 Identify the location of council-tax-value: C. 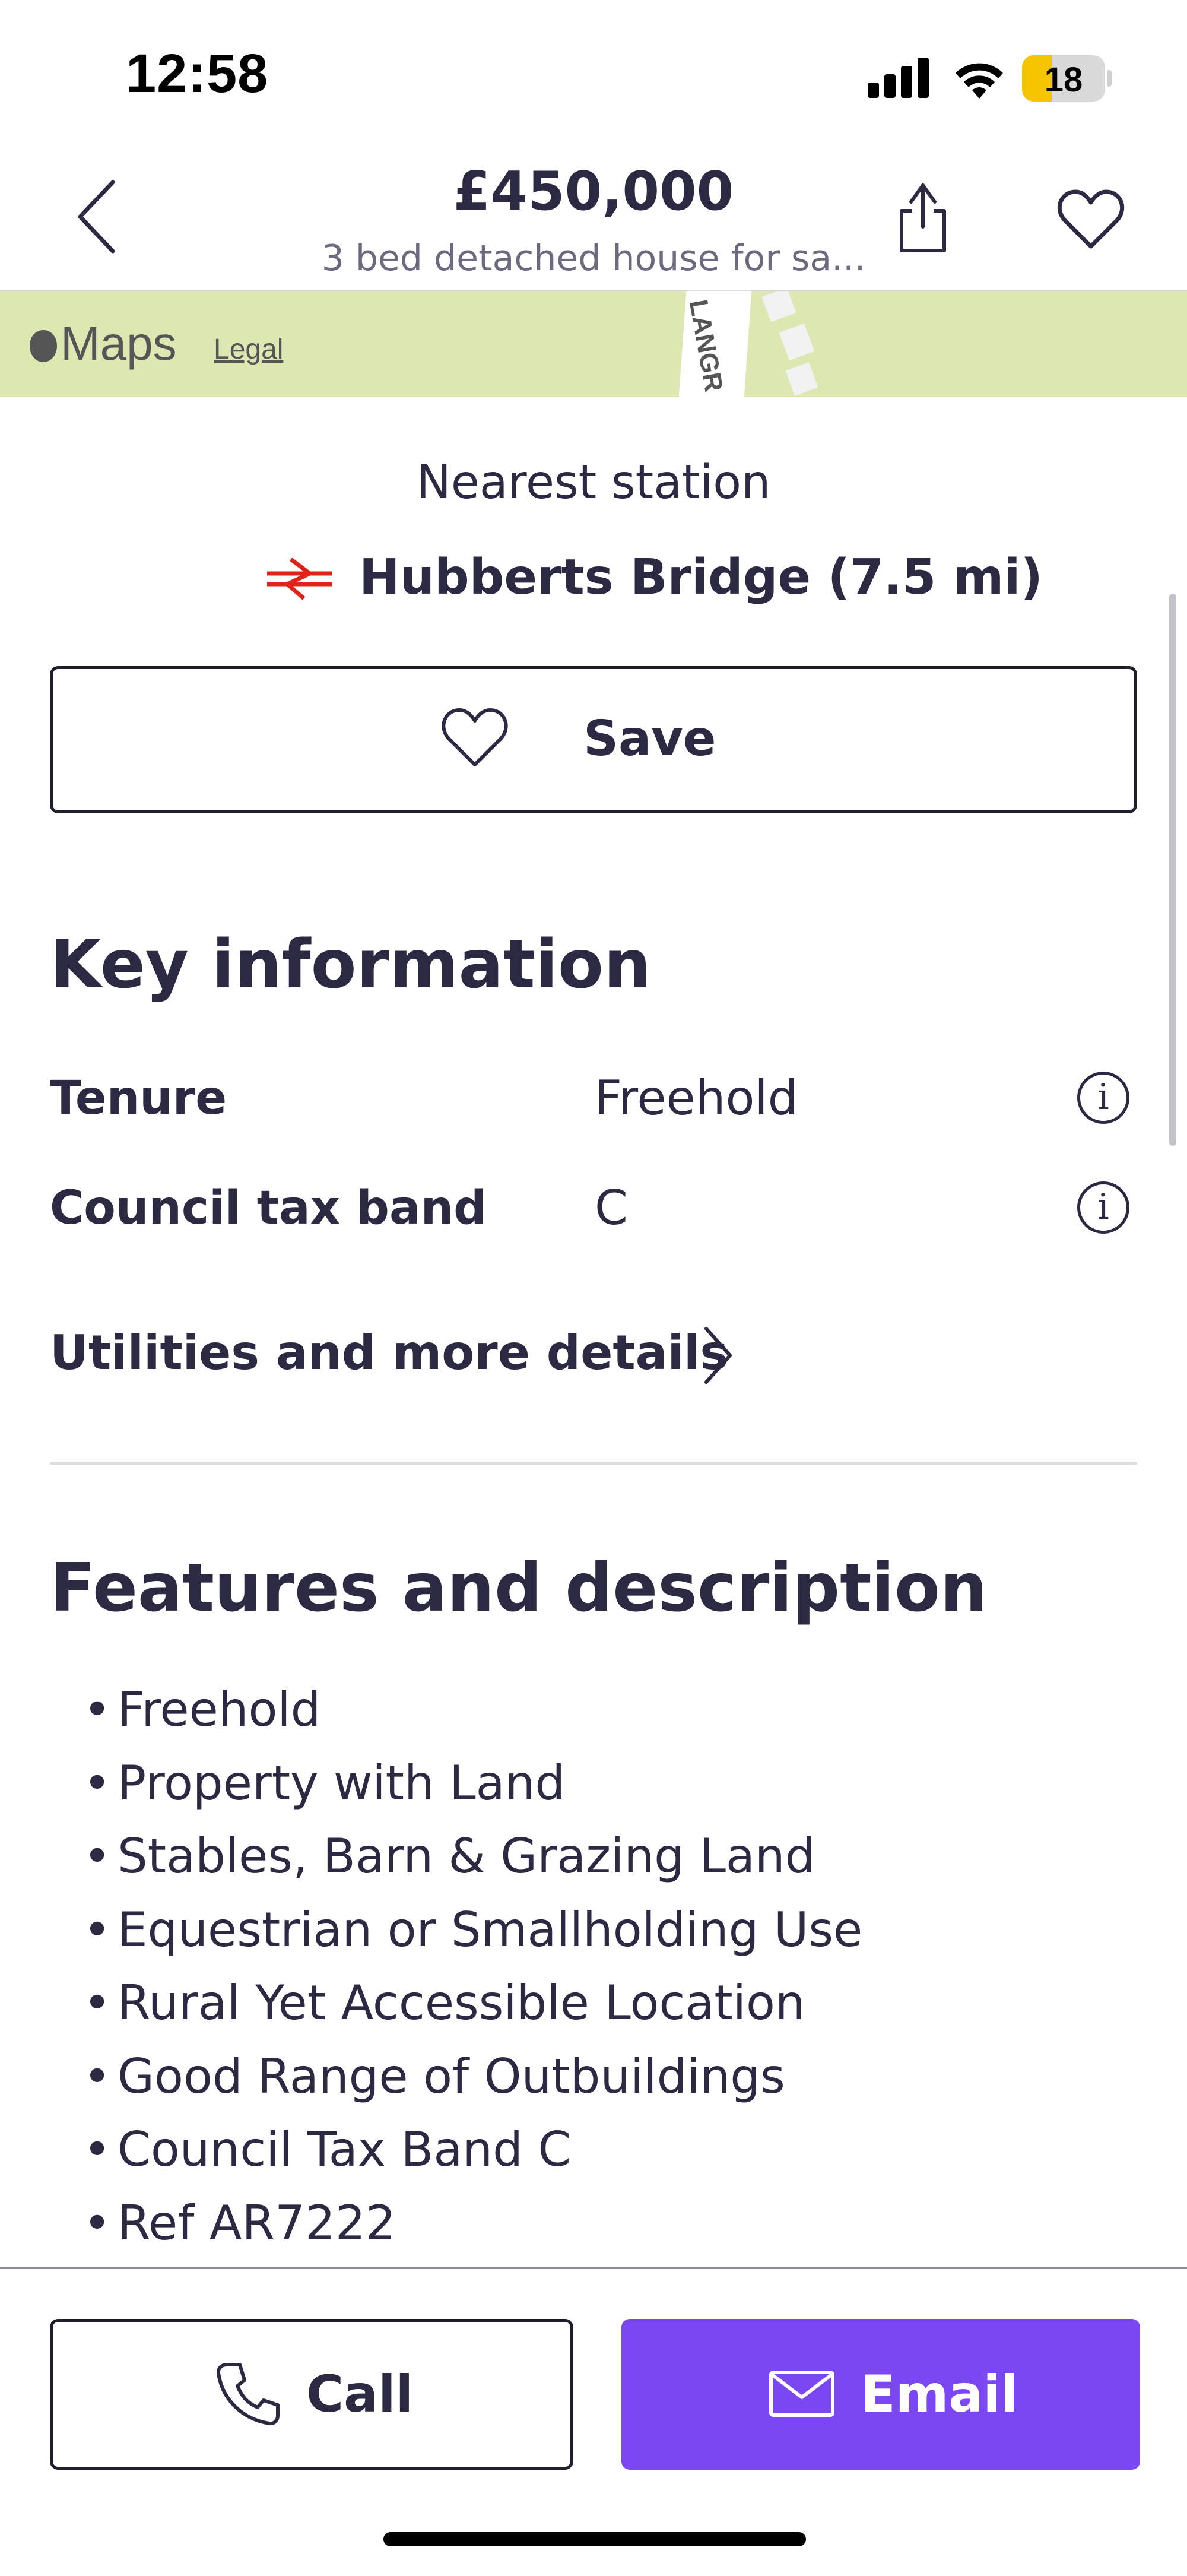
(611, 1207).